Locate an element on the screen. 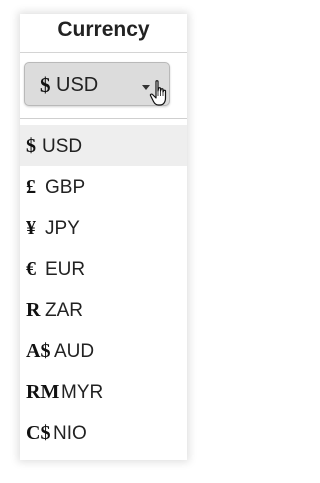 The image size is (320, 483). list-divider is located at coordinates (103, 118).